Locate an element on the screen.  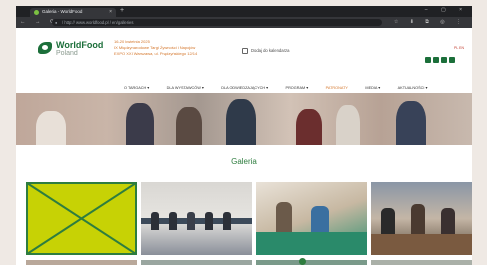
tab-title: Galeria - WorldFood is located at coordinates (62, 11).